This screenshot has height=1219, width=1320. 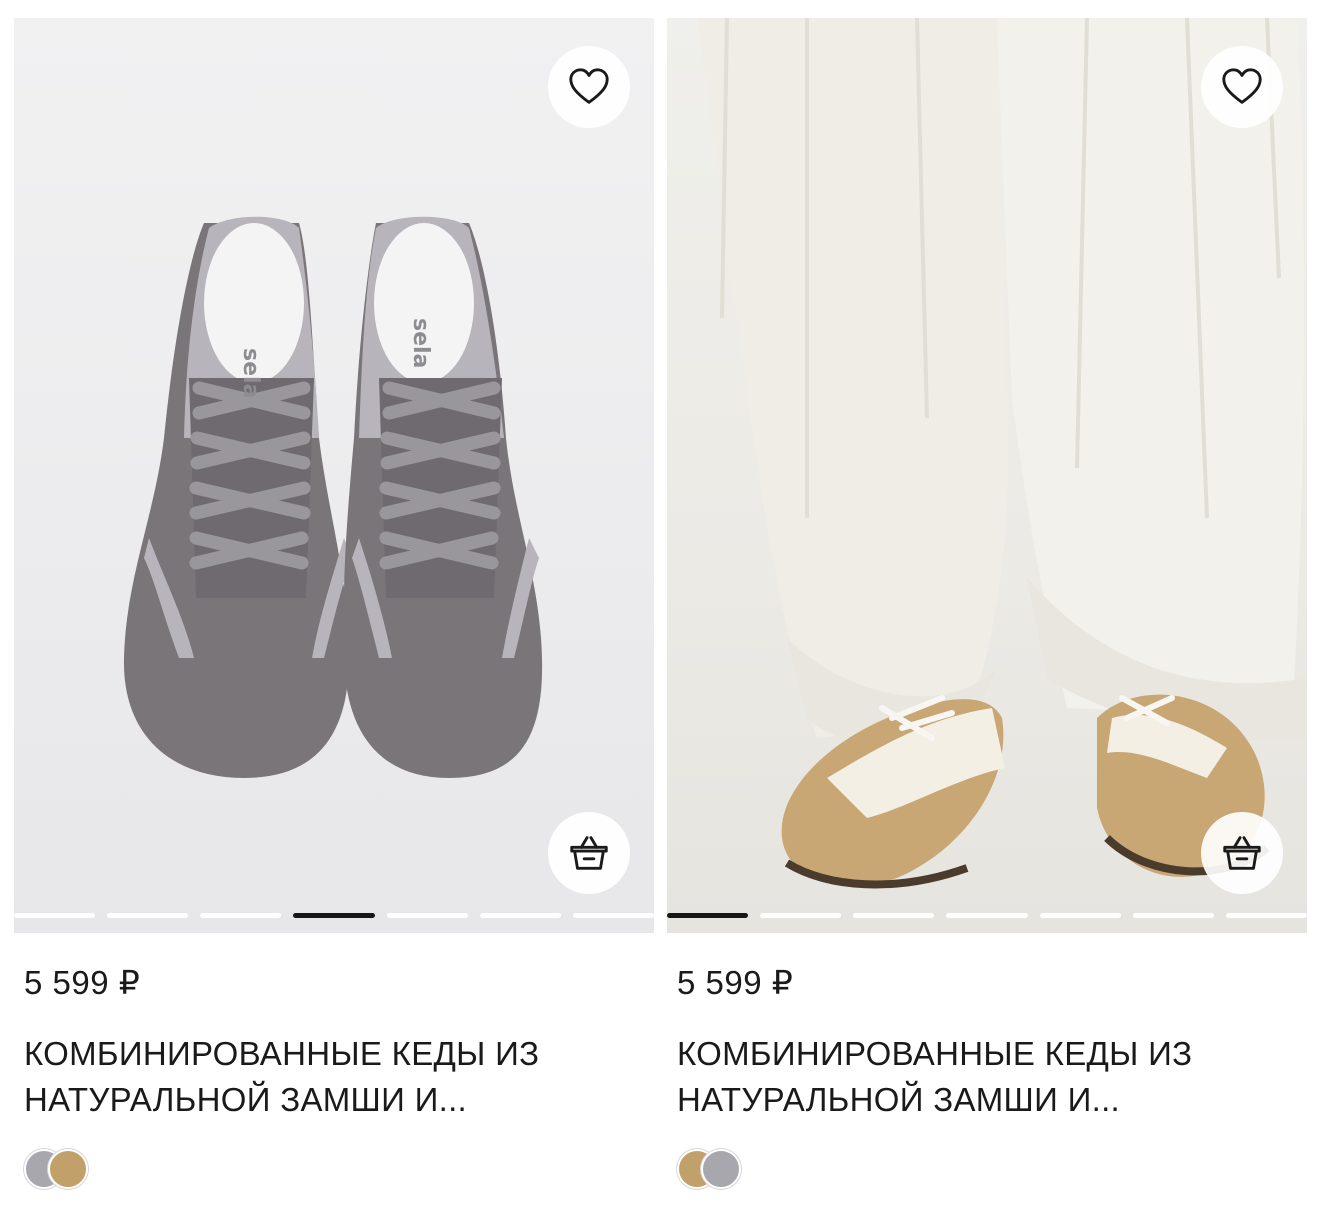 I want to click on color-swatch-grey, so click(x=721, y=1169).